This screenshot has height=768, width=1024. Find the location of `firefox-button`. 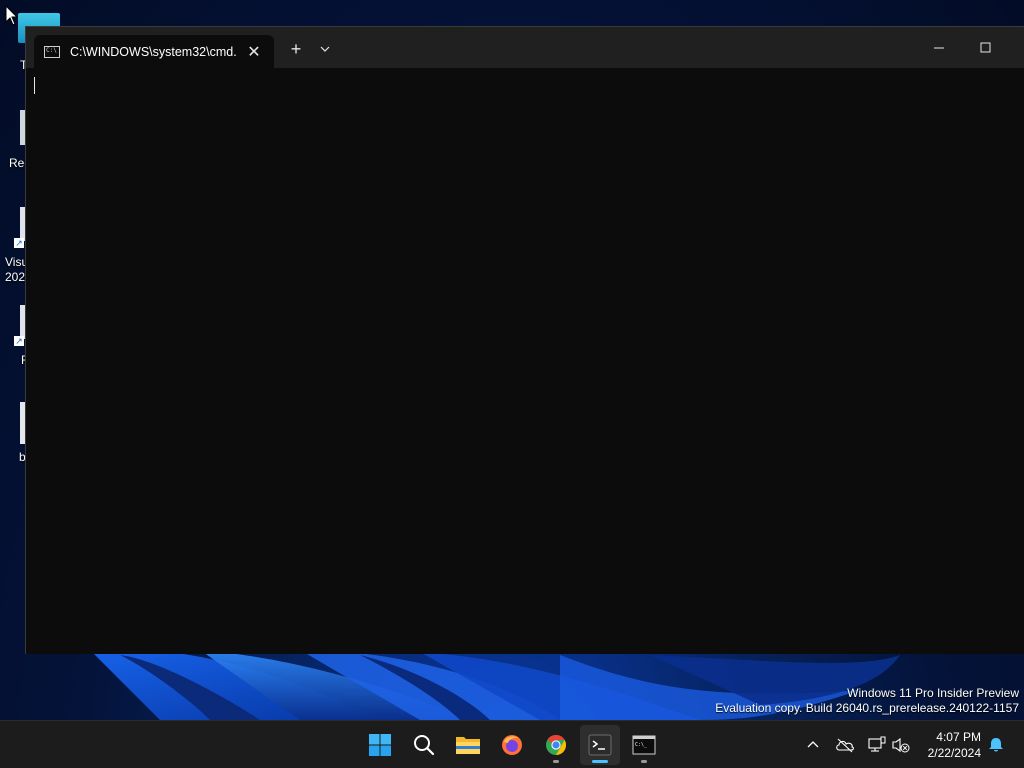

firefox-button is located at coordinates (512, 745).